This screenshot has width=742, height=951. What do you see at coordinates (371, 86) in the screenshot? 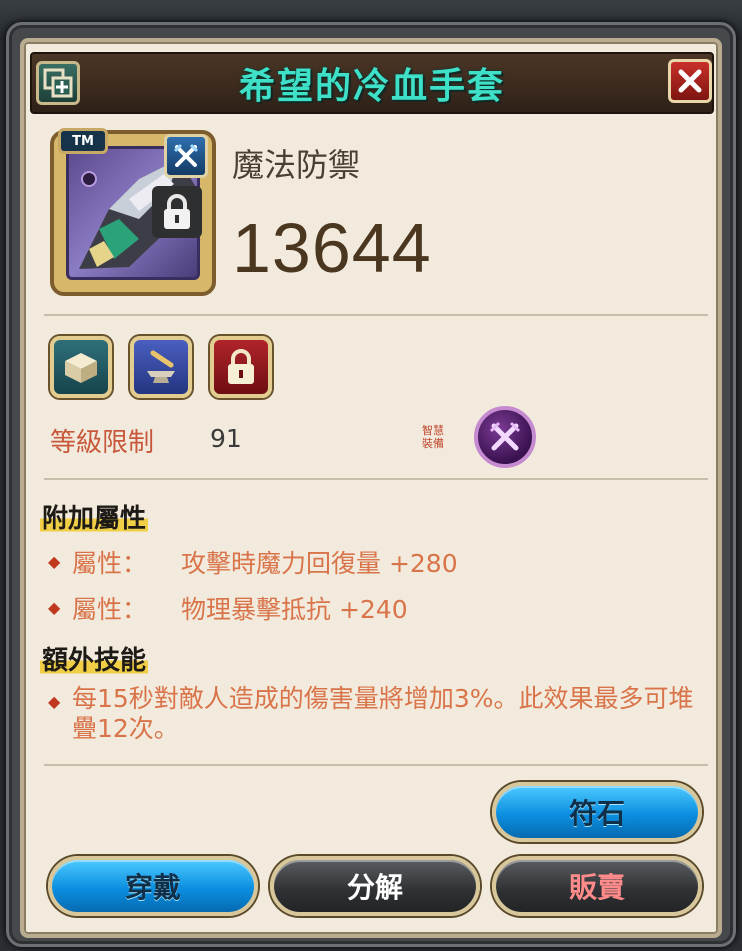
I see `item-title: 希望的冷血手套` at bounding box center [371, 86].